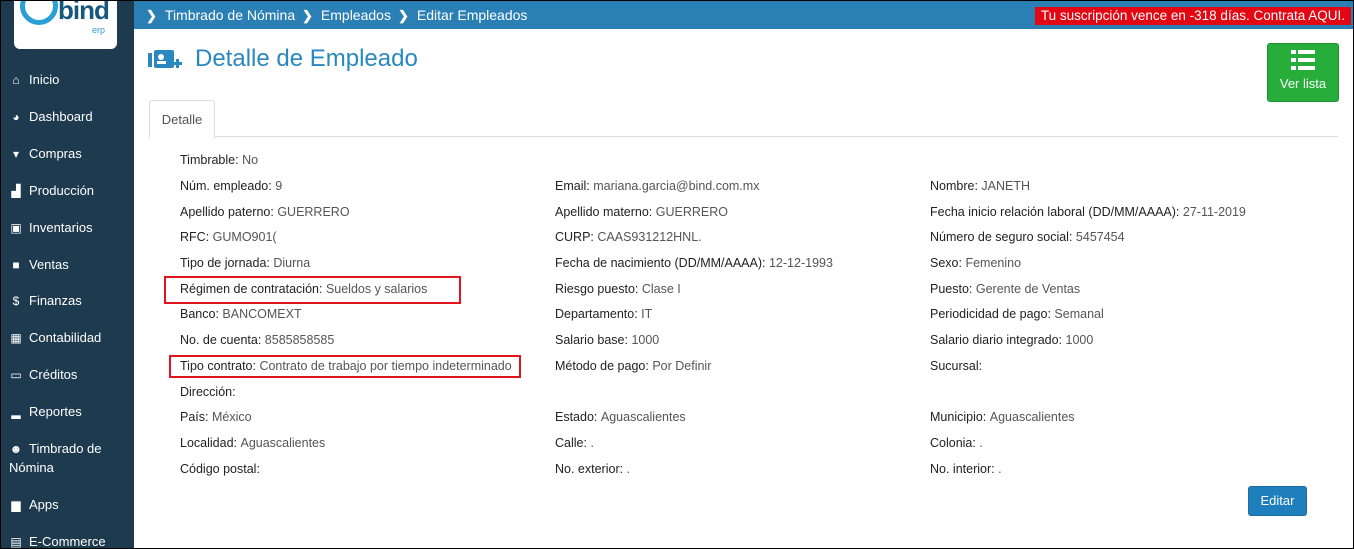 This screenshot has width=1354, height=549. What do you see at coordinates (956, 443) in the screenshot?
I see `field-colonia: Colonia: .` at bounding box center [956, 443].